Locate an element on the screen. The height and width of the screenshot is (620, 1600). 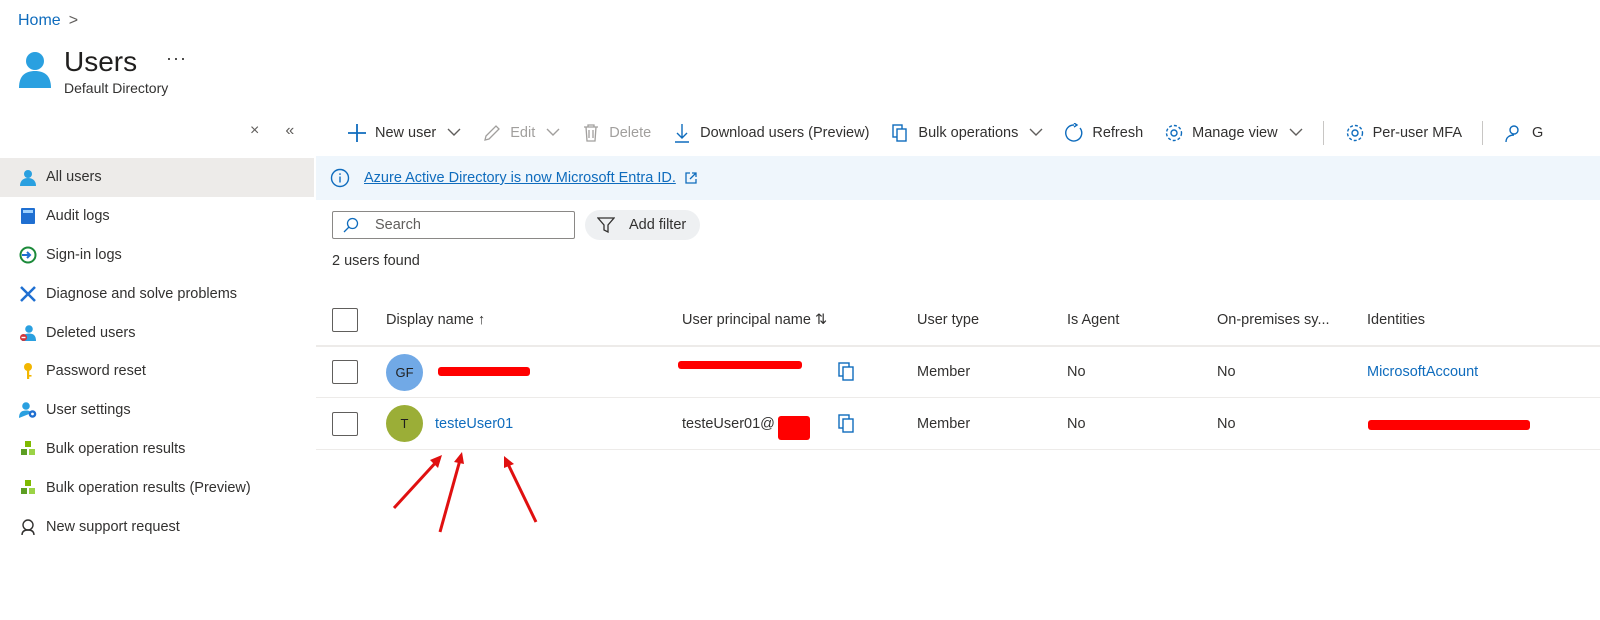
new-user-button: New user is located at coordinates (403, 133).